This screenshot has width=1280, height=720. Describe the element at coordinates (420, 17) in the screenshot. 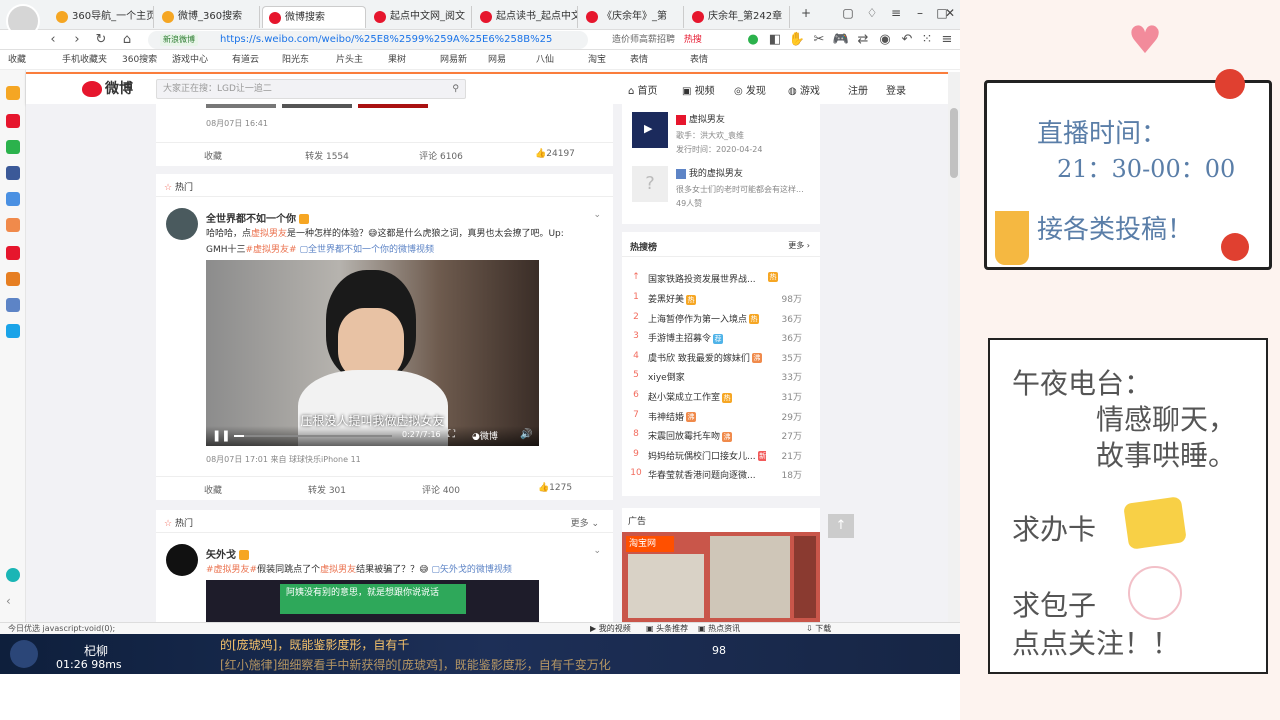

I see `tab-qidian: 起点中文网_阅文` at that location.